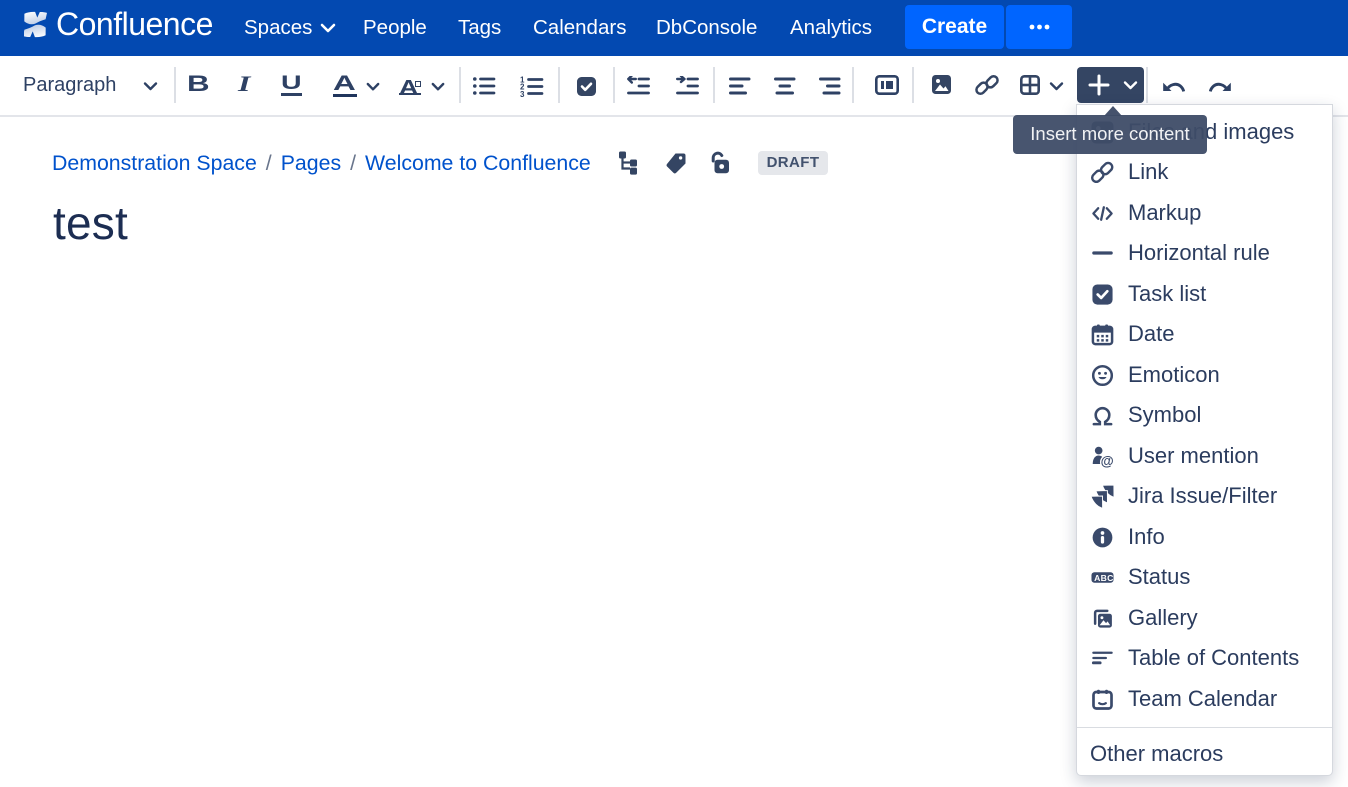 This screenshot has height=787, width=1348. What do you see at coordinates (522, 93) in the screenshot?
I see `svg-text: 3` at bounding box center [522, 93].